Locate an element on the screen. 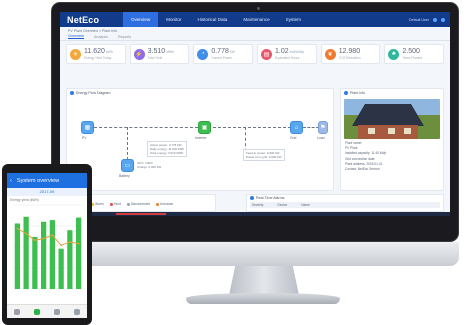  legend-label: Unknown is located at coordinates (167, 204).